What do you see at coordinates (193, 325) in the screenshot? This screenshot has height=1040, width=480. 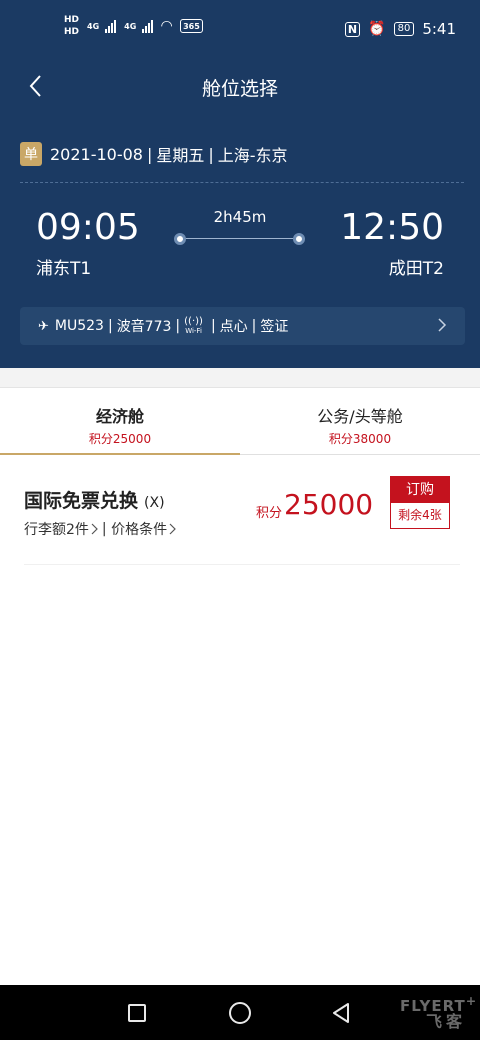 I see `wifi-service-icon: ((·)) Wi-Fi` at bounding box center [193, 325].